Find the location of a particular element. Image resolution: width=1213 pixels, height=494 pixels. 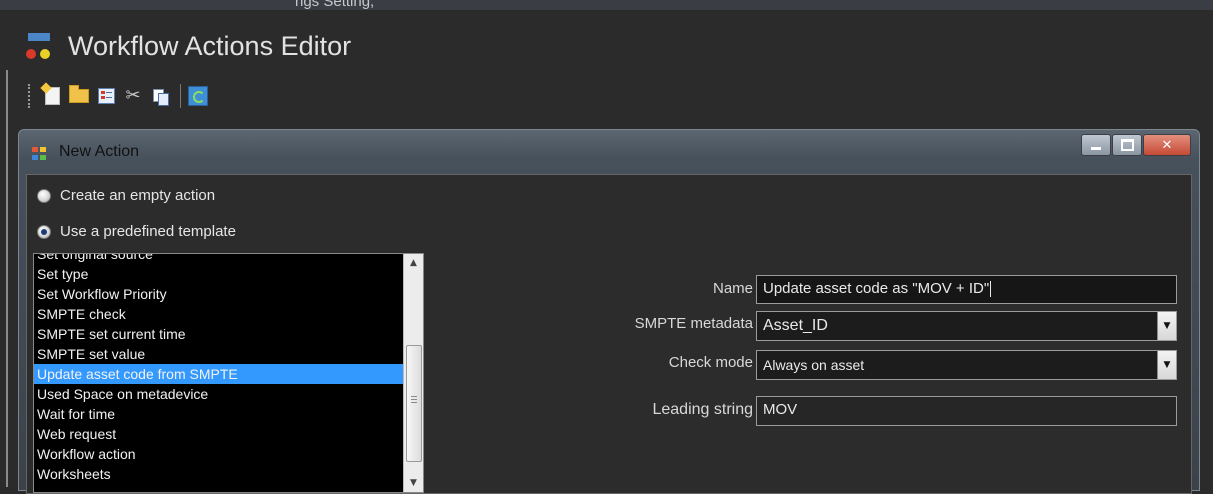

scroll-down-icon: ▼ is located at coordinates (413, 483).